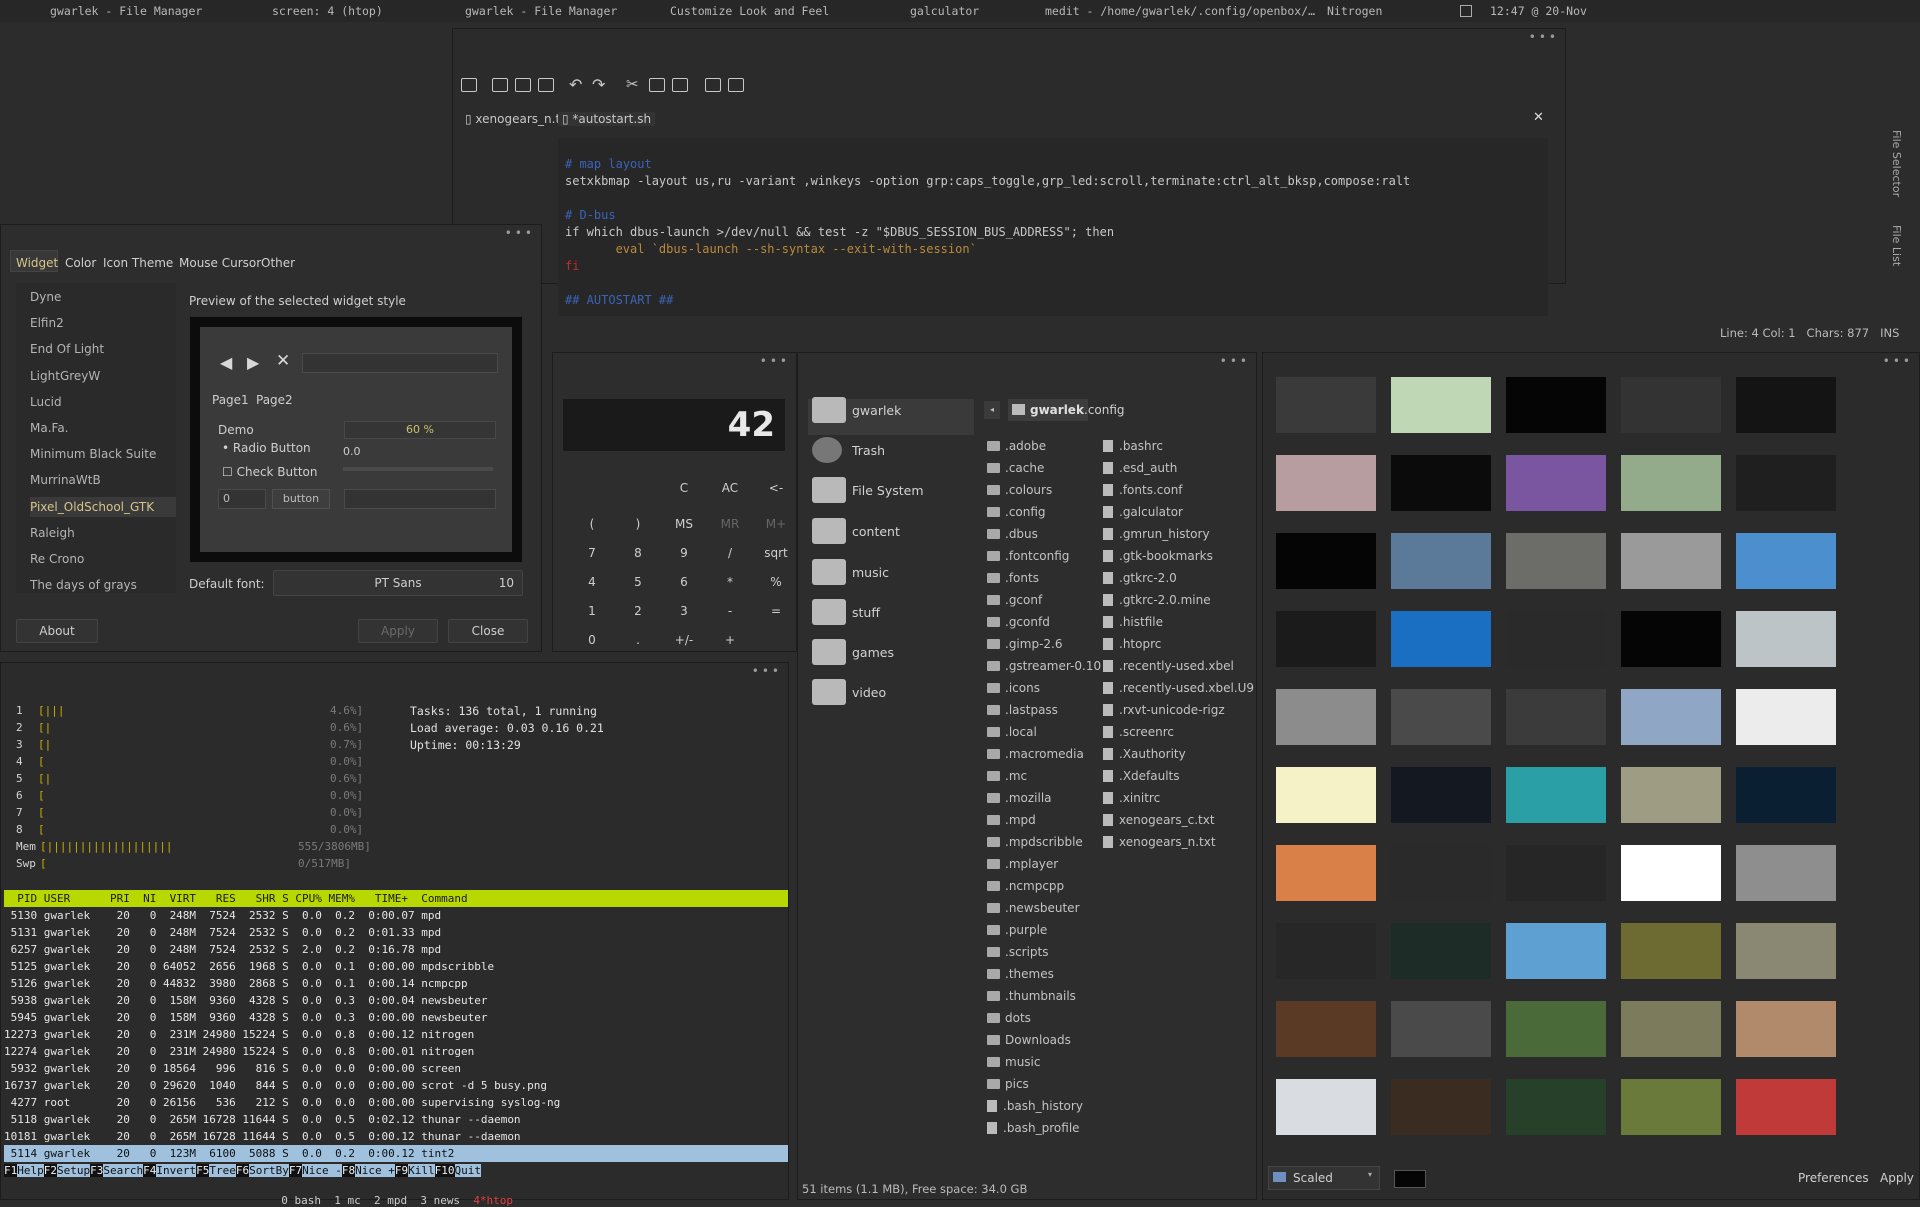 This screenshot has height=1207, width=1920. I want to click on tab-color: Color, so click(80, 263).